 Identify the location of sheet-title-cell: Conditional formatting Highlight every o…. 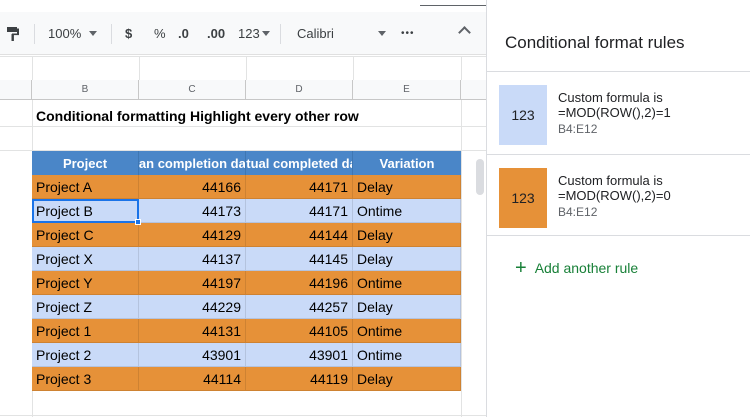
(197, 116).